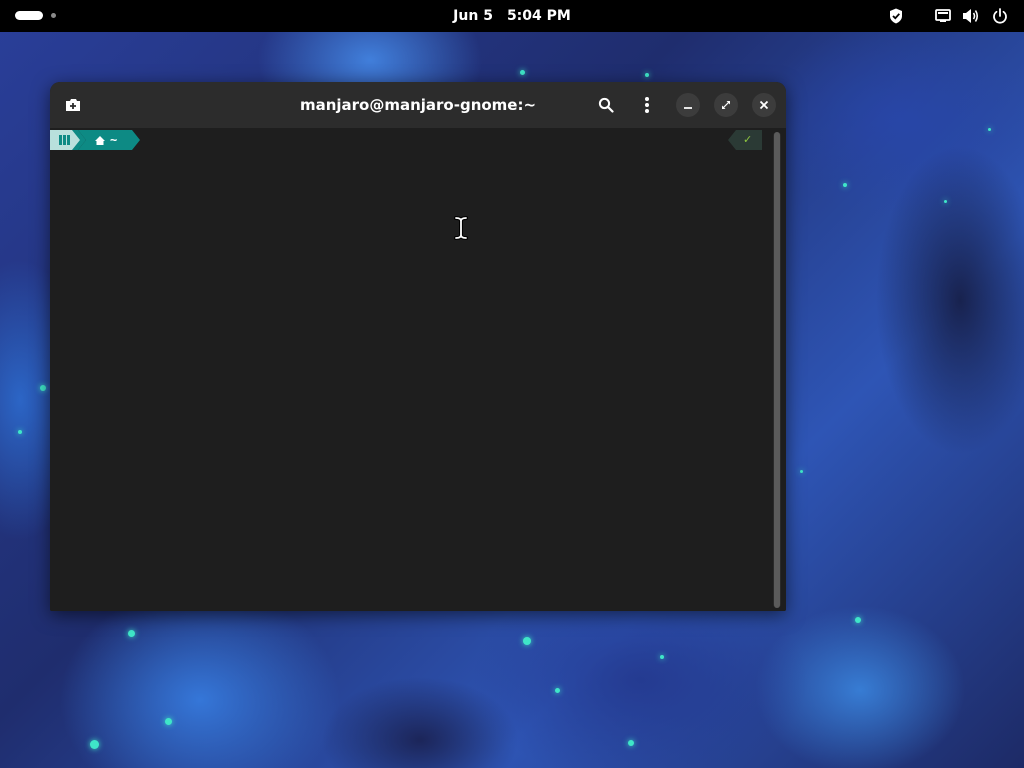 Image resolution: width=1024 pixels, height=768 pixels. I want to click on prompt-directory: ~, so click(114, 140).